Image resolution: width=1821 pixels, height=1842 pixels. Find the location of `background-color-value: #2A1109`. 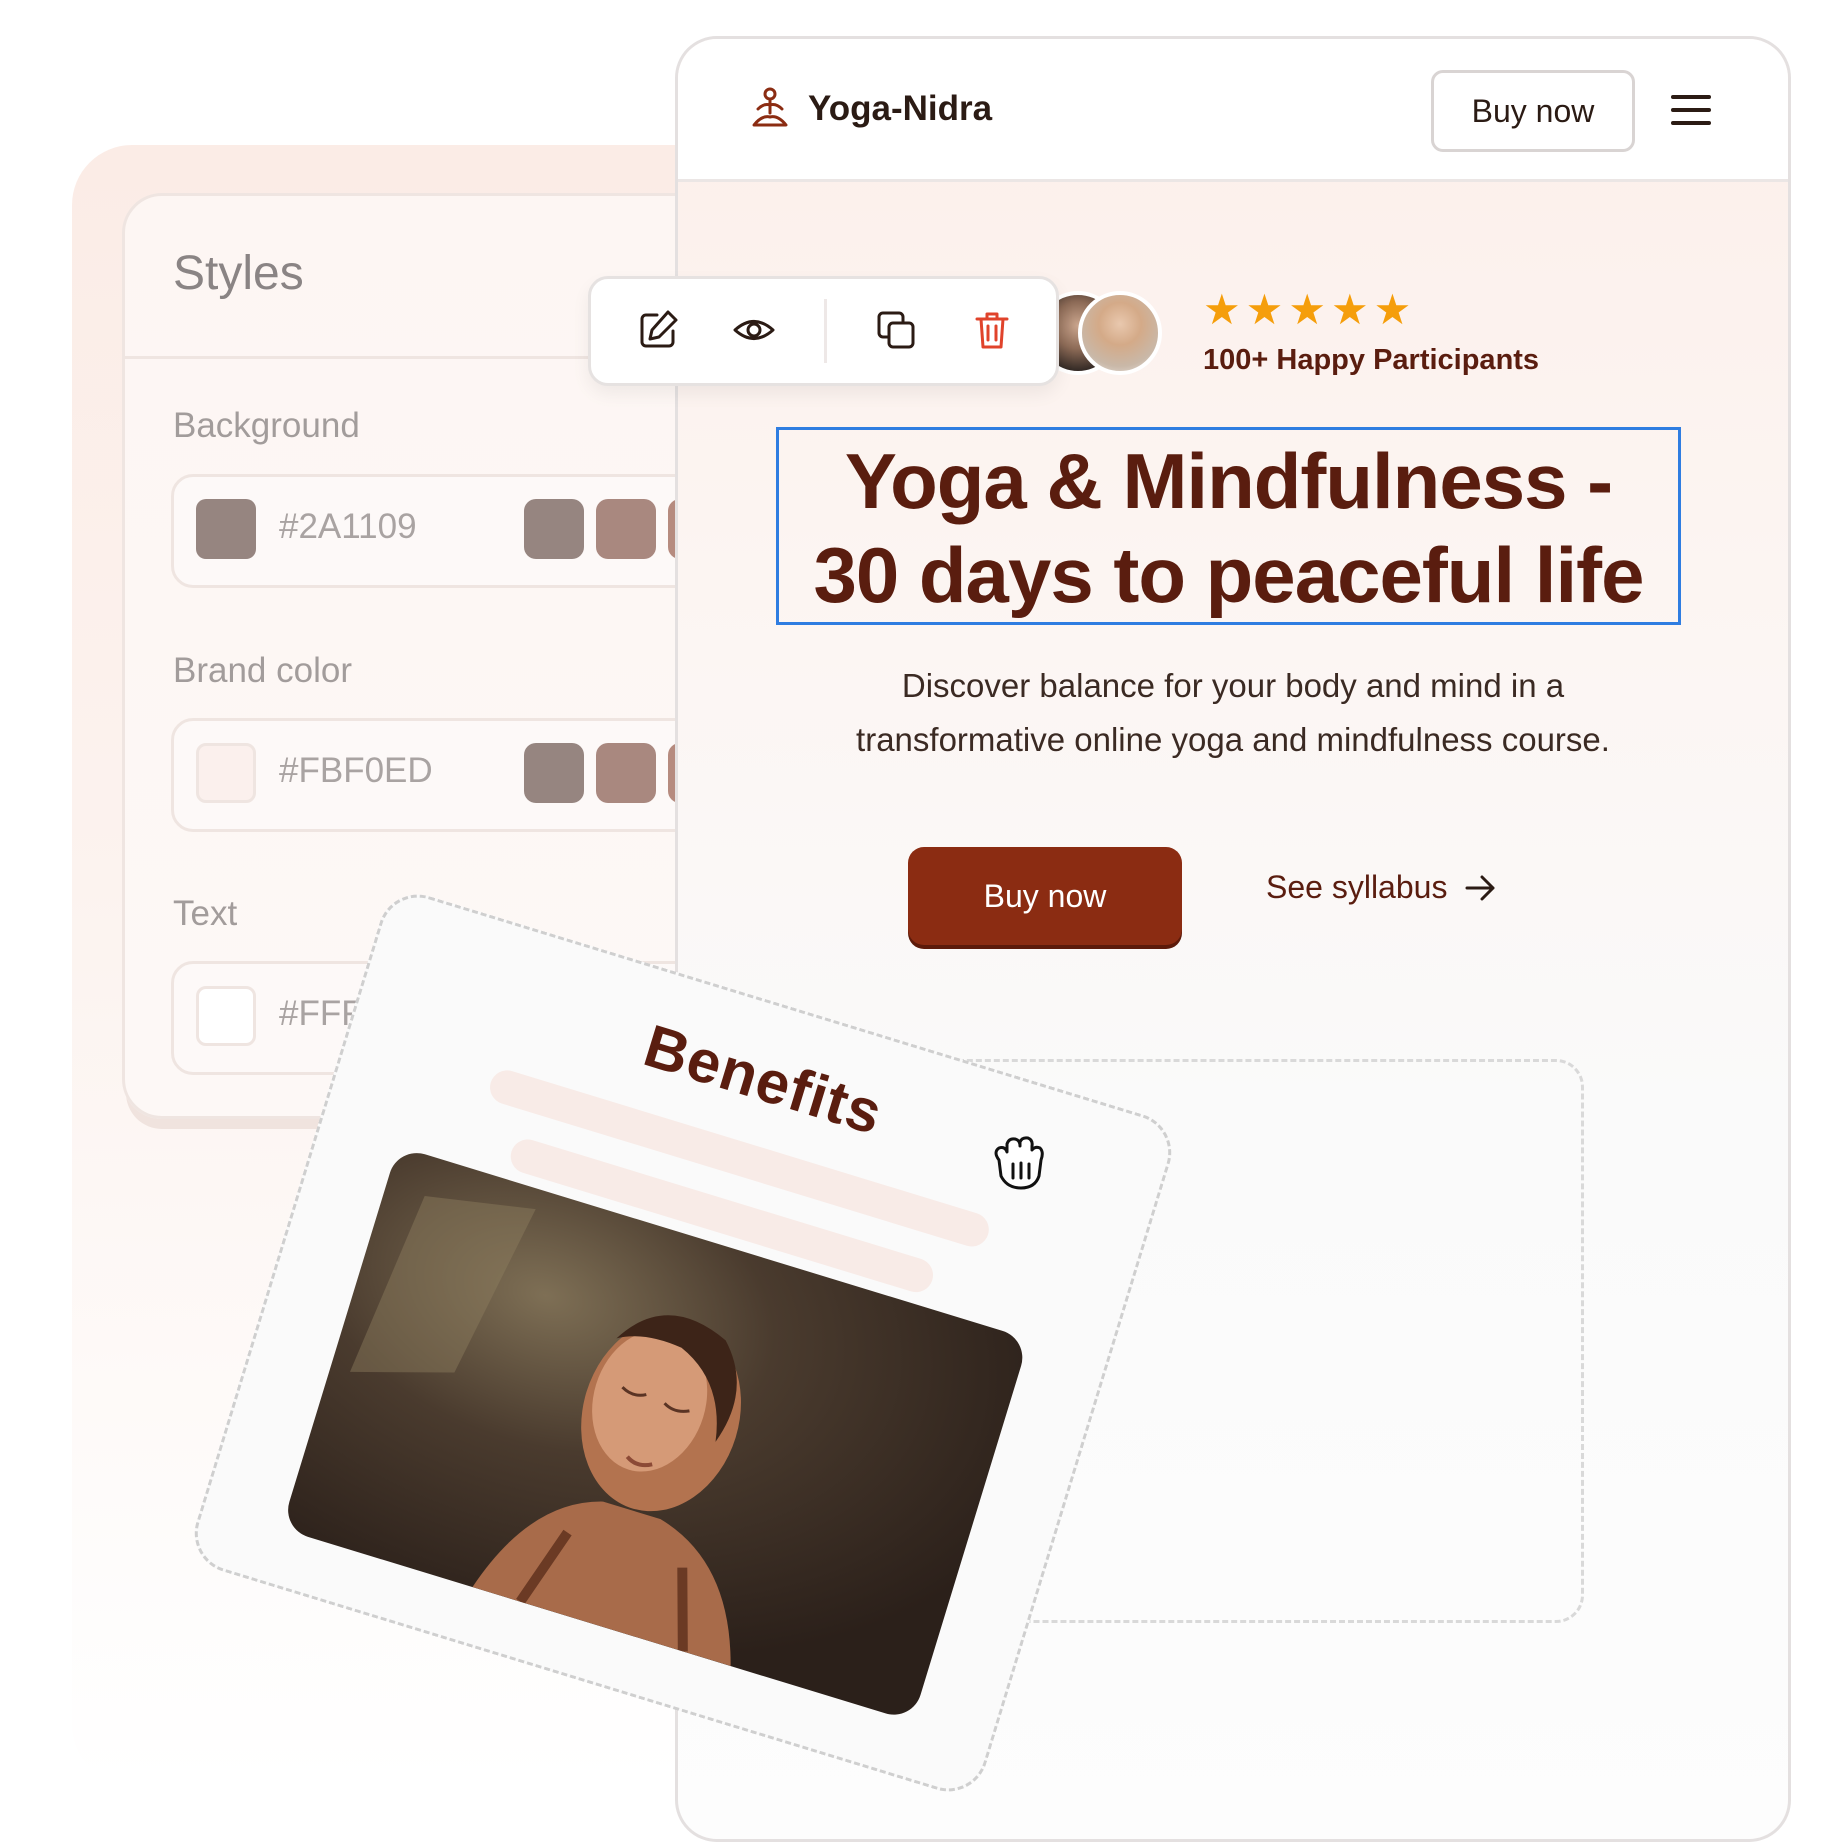

background-color-value: #2A1109 is located at coordinates (348, 527).